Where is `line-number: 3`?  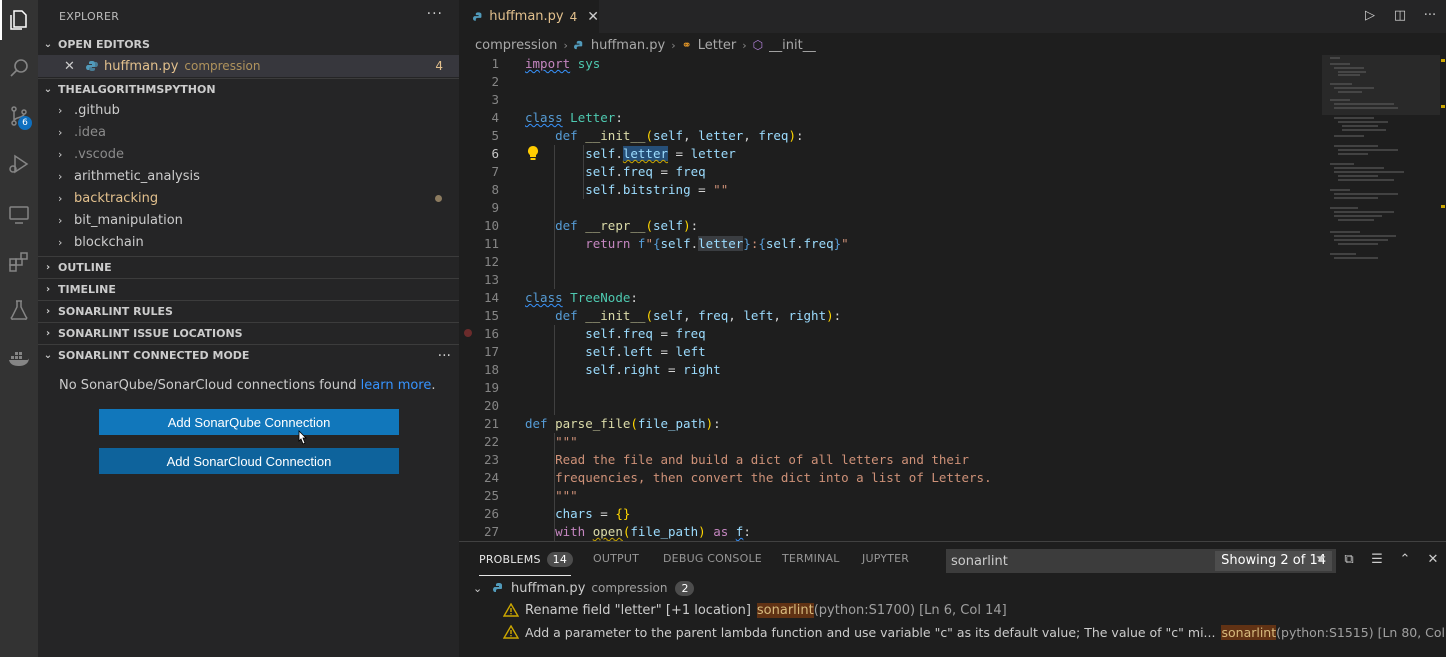
line-number: 3 is located at coordinates (495, 99).